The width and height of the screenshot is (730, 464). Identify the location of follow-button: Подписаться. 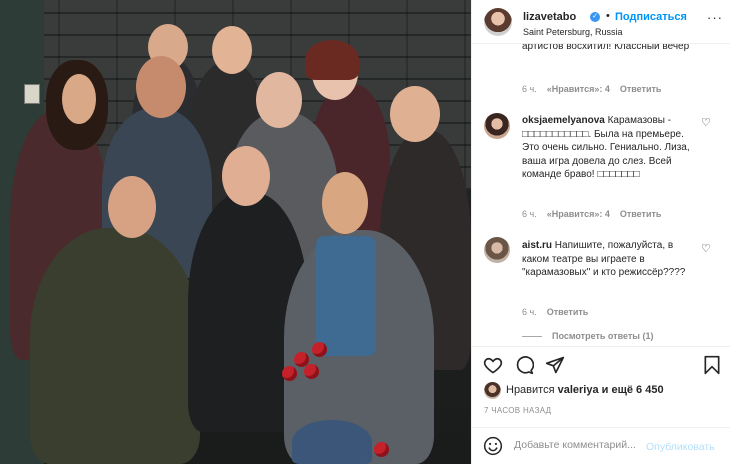
(651, 17).